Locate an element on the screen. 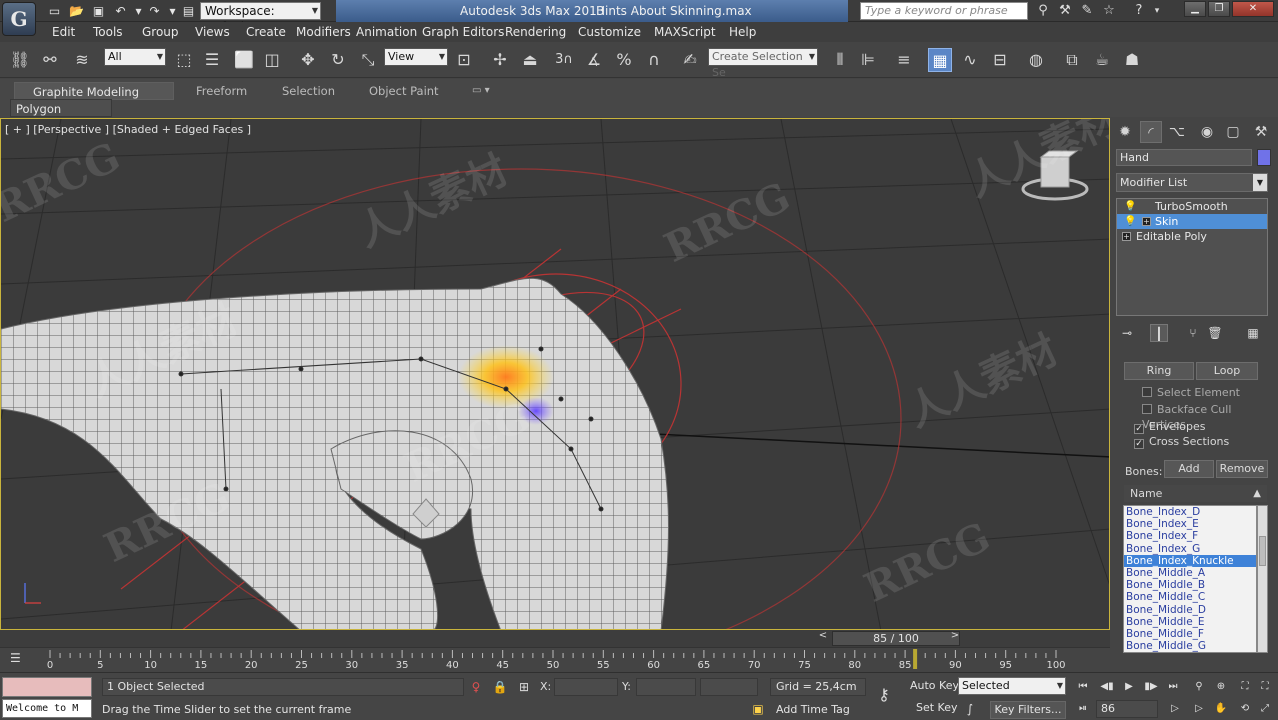 This screenshot has width=1278, height=720. time-slider-handle: 85 / 100 is located at coordinates (896, 638).